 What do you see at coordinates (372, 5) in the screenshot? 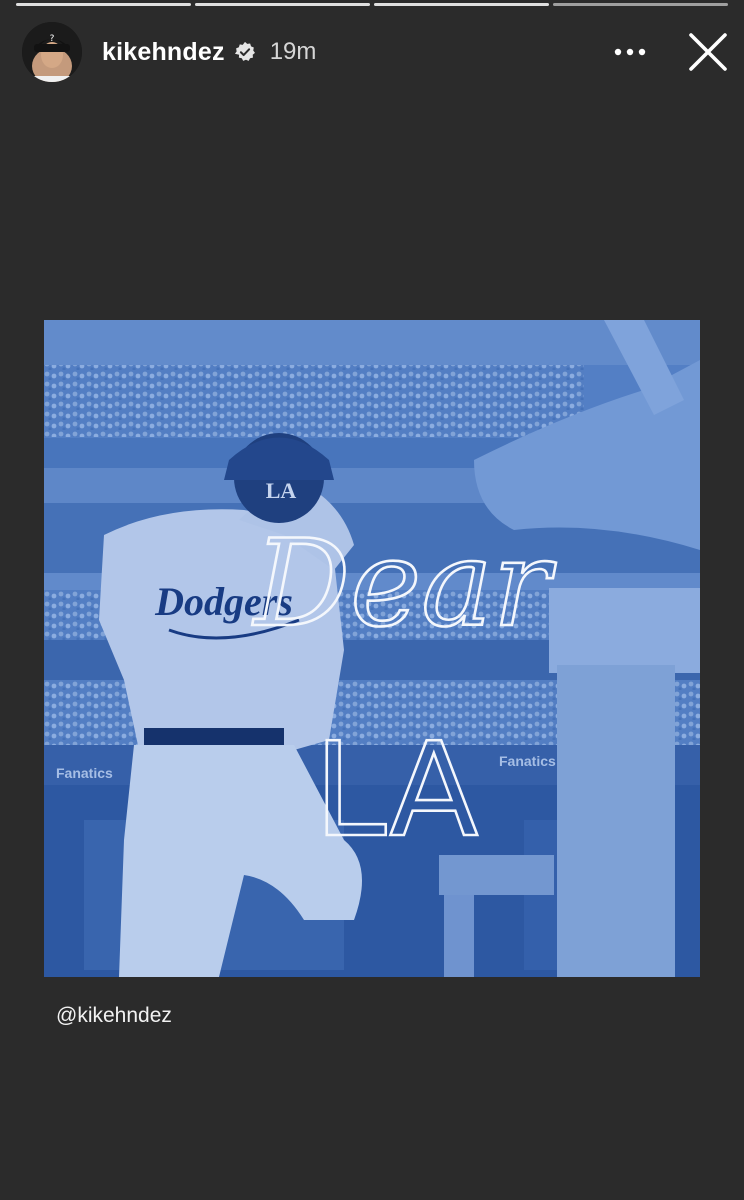
I see `story-progress-bar` at bounding box center [372, 5].